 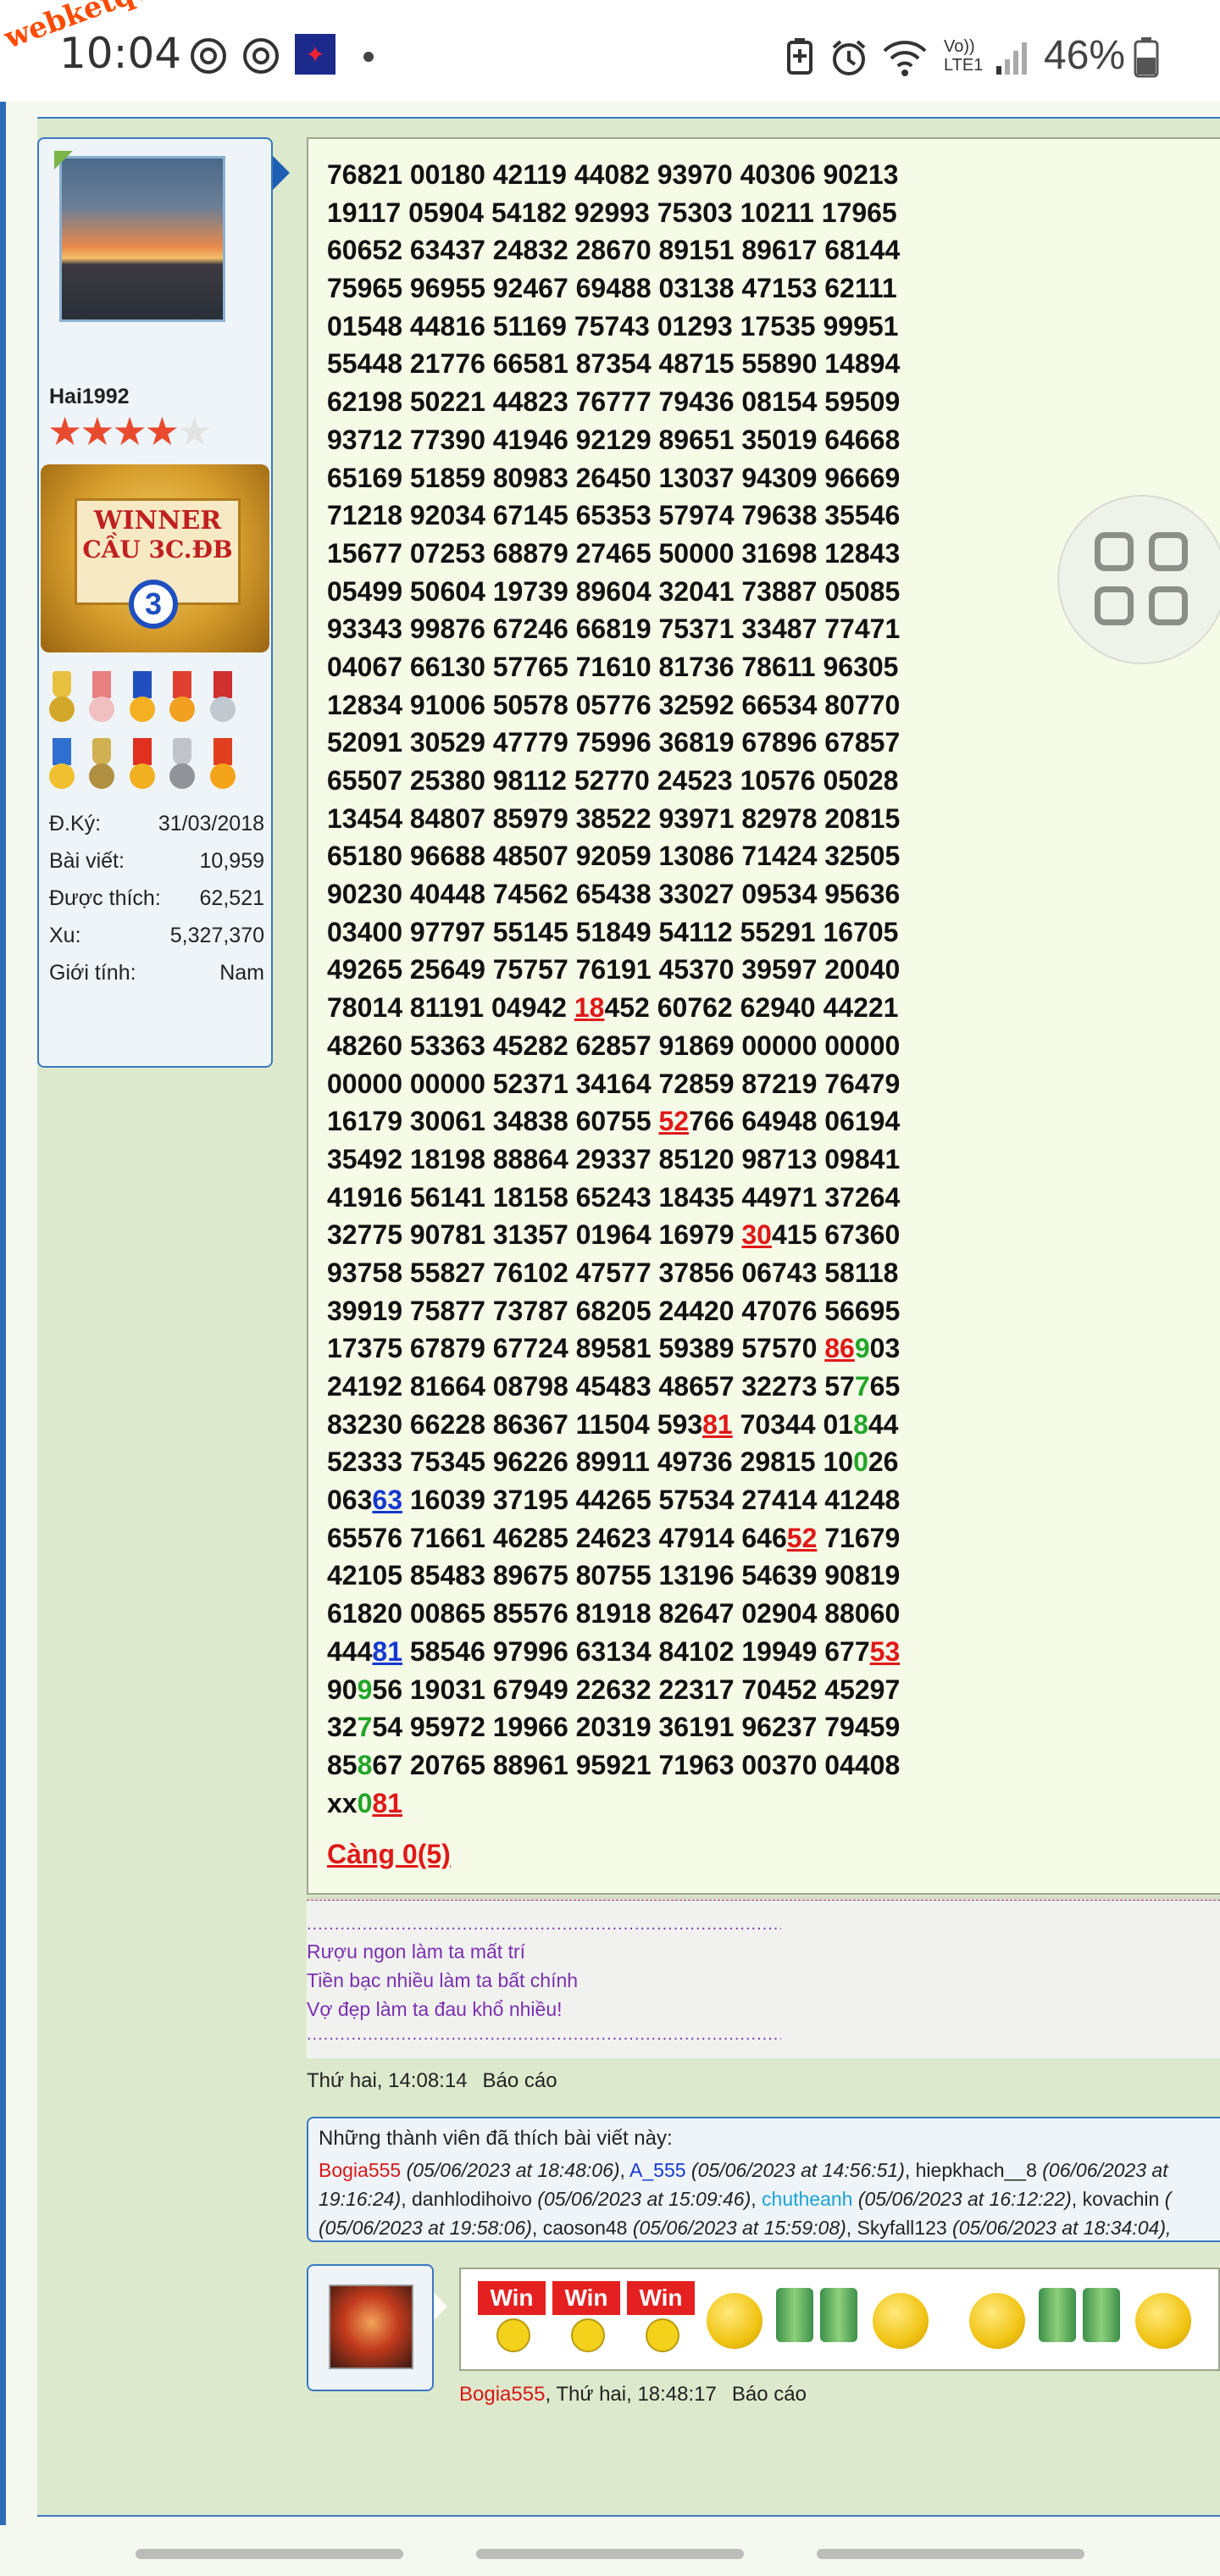 I want to click on number-text: xx, so click(x=342, y=1803).